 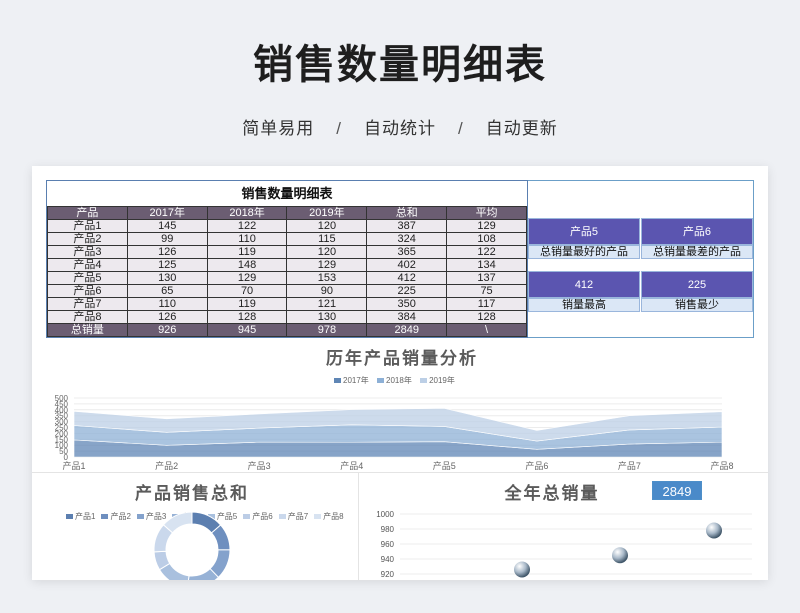 I want to click on total-cell: 2849, so click(x=407, y=330).